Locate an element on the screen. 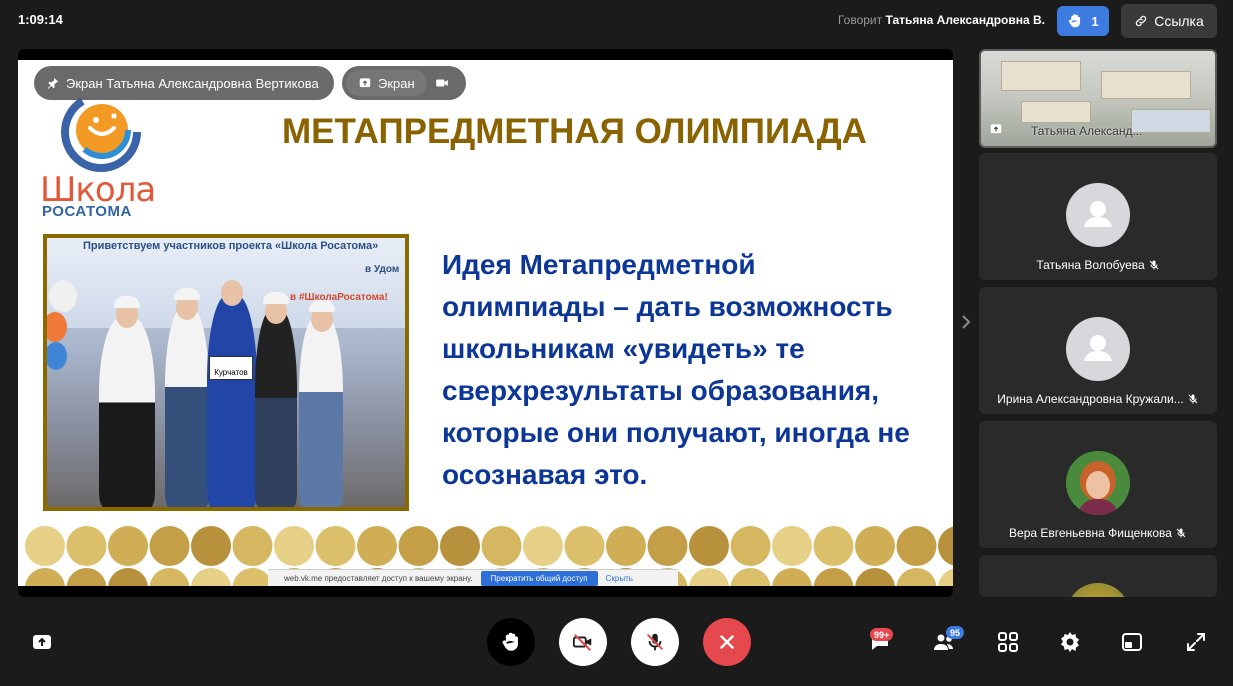 This screenshot has height=686, width=1233. expand-icon is located at coordinates (1196, 642).